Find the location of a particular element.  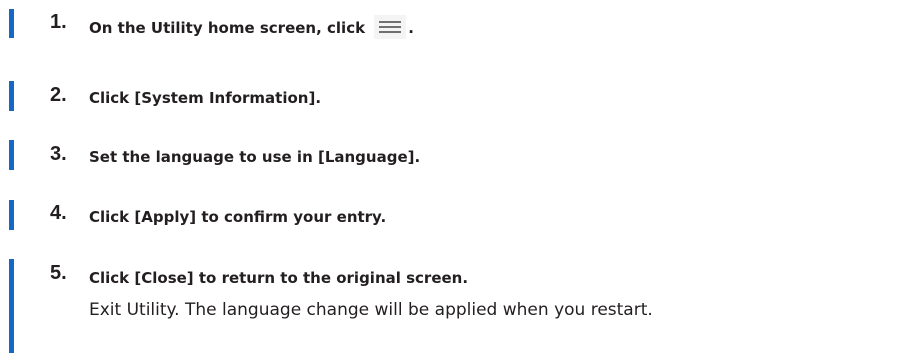

step-number: 3. is located at coordinates (58, 154).